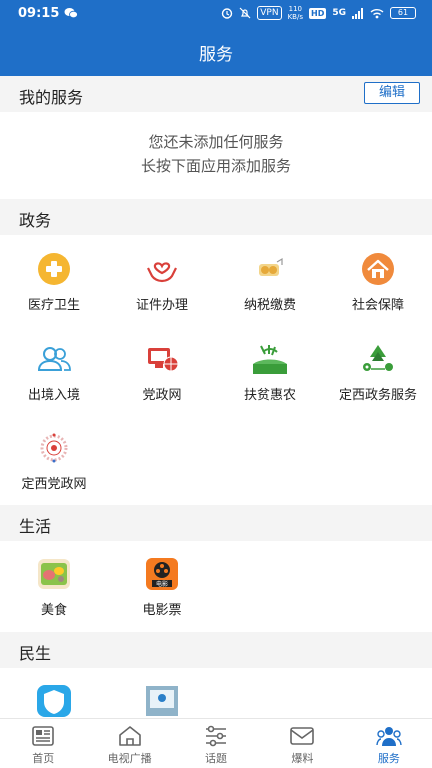  I want to click on status-time: 09:15, so click(39, 13).